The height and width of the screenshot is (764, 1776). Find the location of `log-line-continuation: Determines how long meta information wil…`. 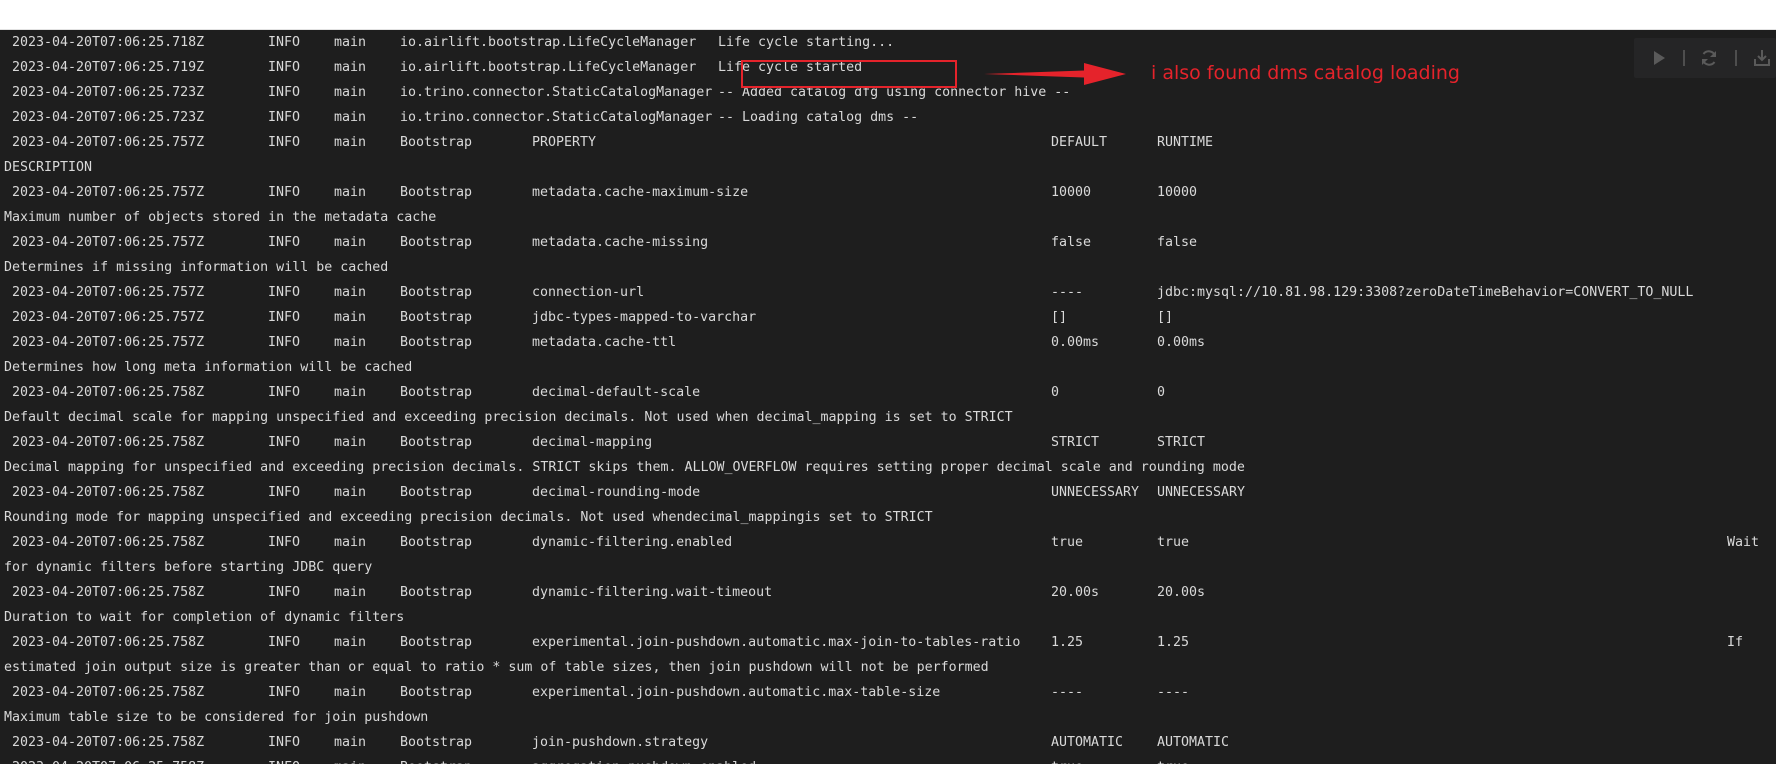

log-line-continuation: Determines how long meta information wil… is located at coordinates (888, 367).